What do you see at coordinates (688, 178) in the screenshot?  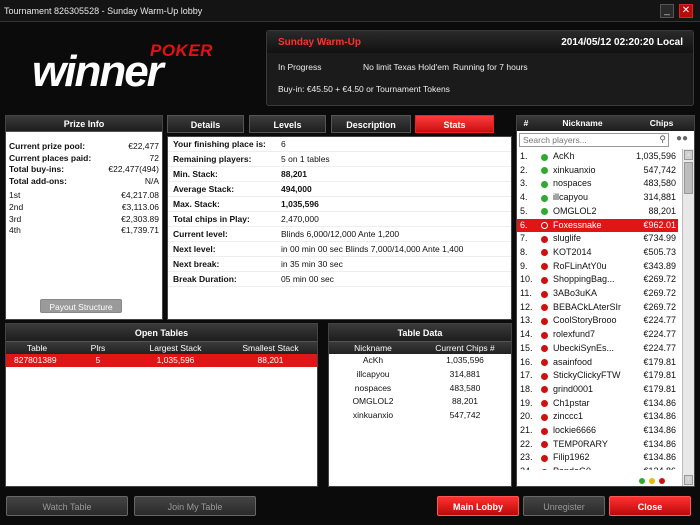 I see `scrollbar-thumb` at bounding box center [688, 178].